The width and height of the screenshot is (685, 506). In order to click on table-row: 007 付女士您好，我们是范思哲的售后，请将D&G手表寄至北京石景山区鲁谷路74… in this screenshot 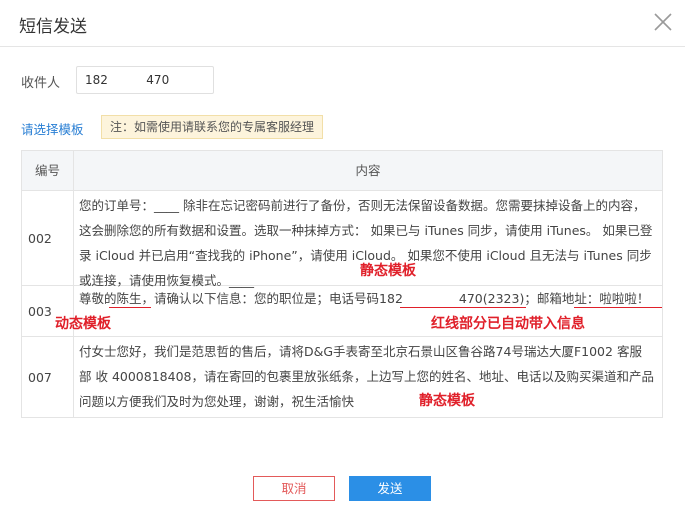, I will do `click(342, 377)`.